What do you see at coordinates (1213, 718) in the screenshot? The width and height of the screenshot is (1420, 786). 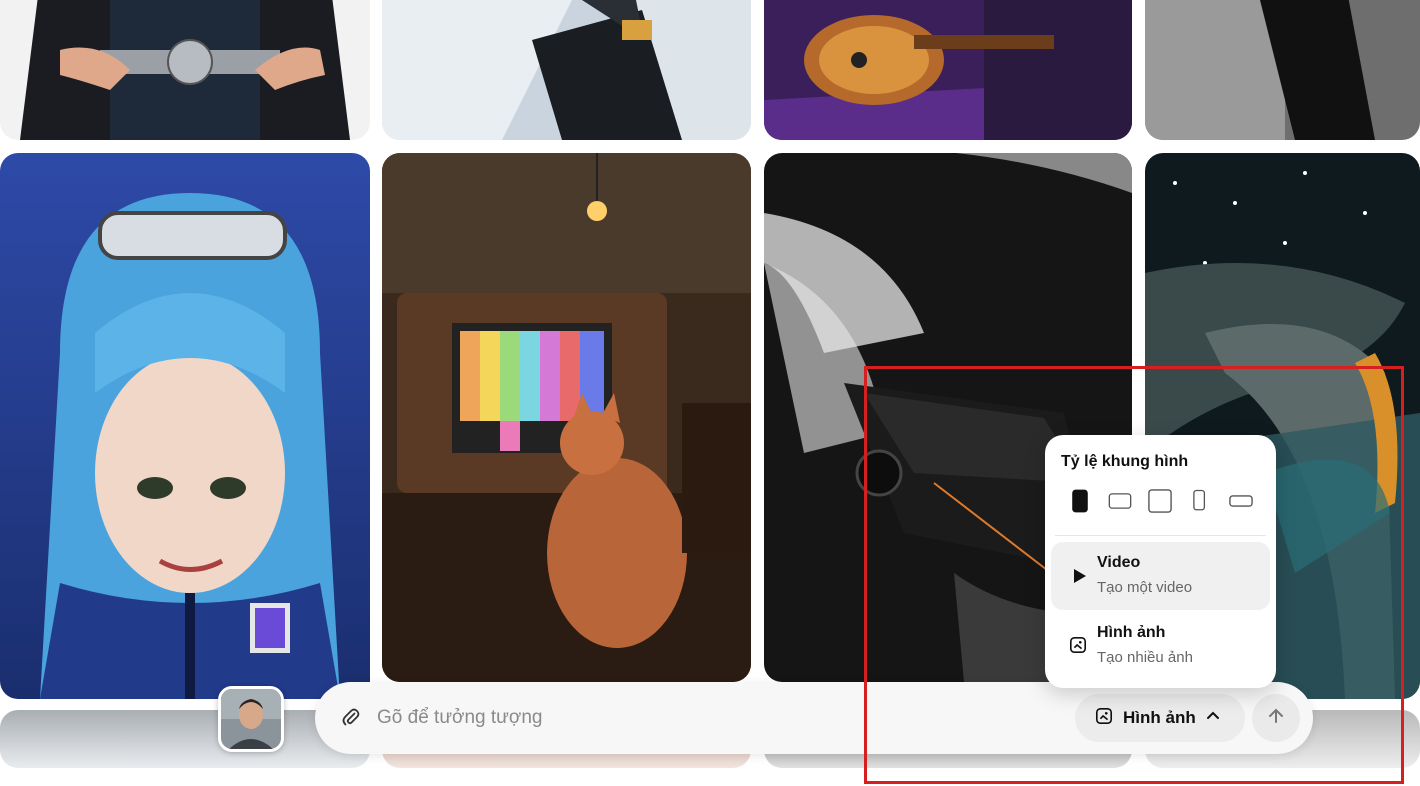 I see `chevron-up-icon` at bounding box center [1213, 718].